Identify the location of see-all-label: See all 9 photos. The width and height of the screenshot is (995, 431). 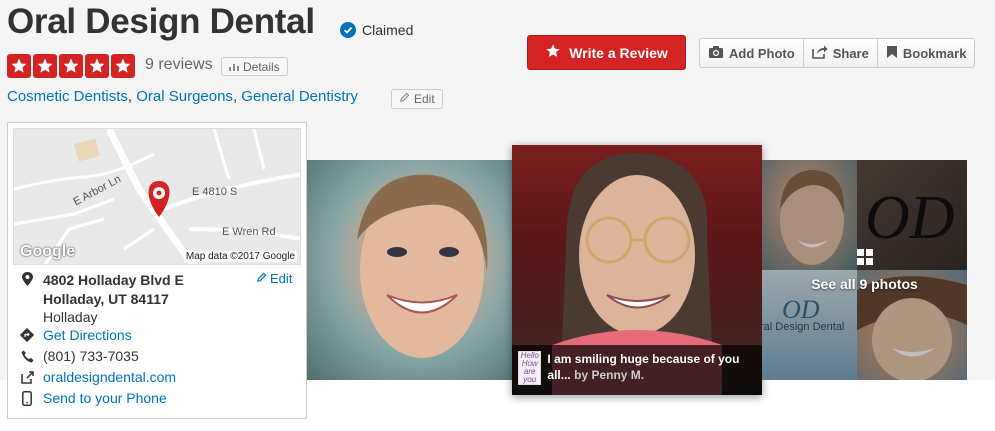
(864, 283).